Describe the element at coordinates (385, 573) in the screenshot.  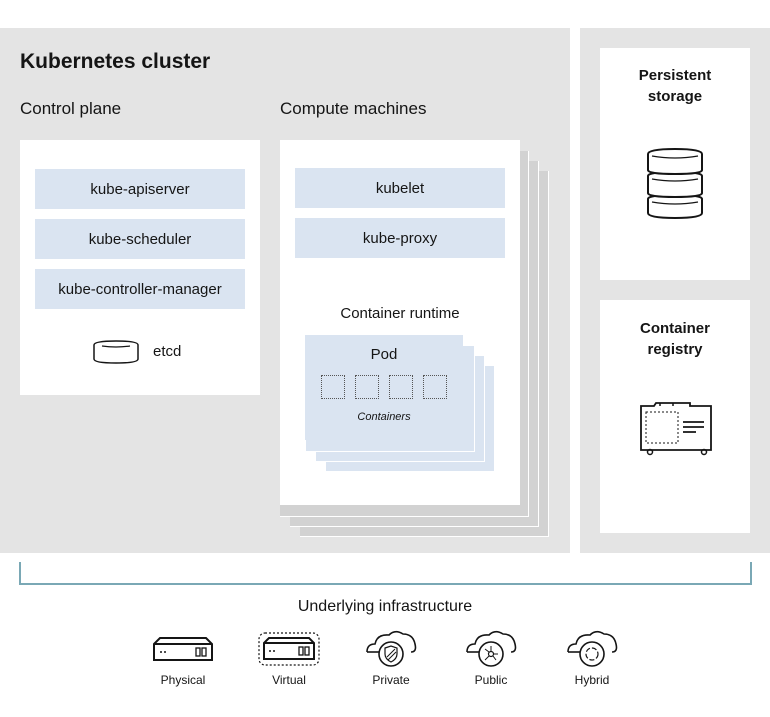
I see `infrastructure-bracket` at that location.